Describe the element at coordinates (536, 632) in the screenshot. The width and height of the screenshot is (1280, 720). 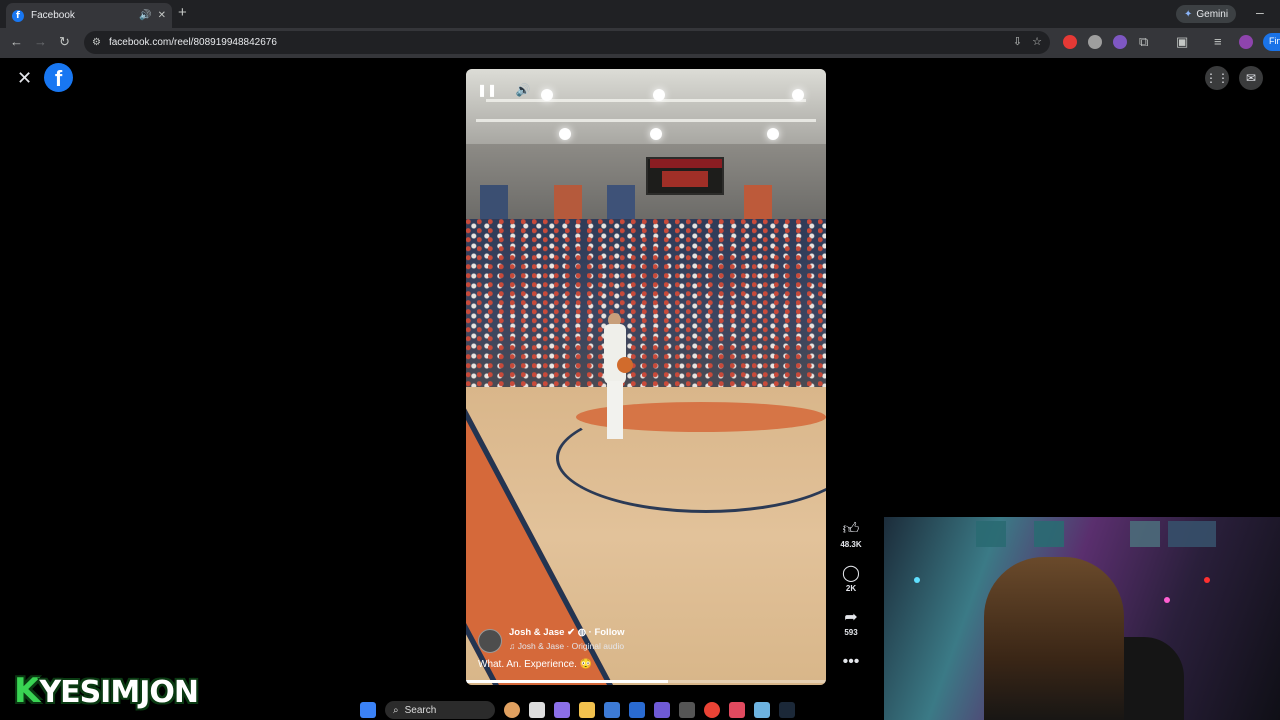
I see `author-name: Josh & Jase` at that location.